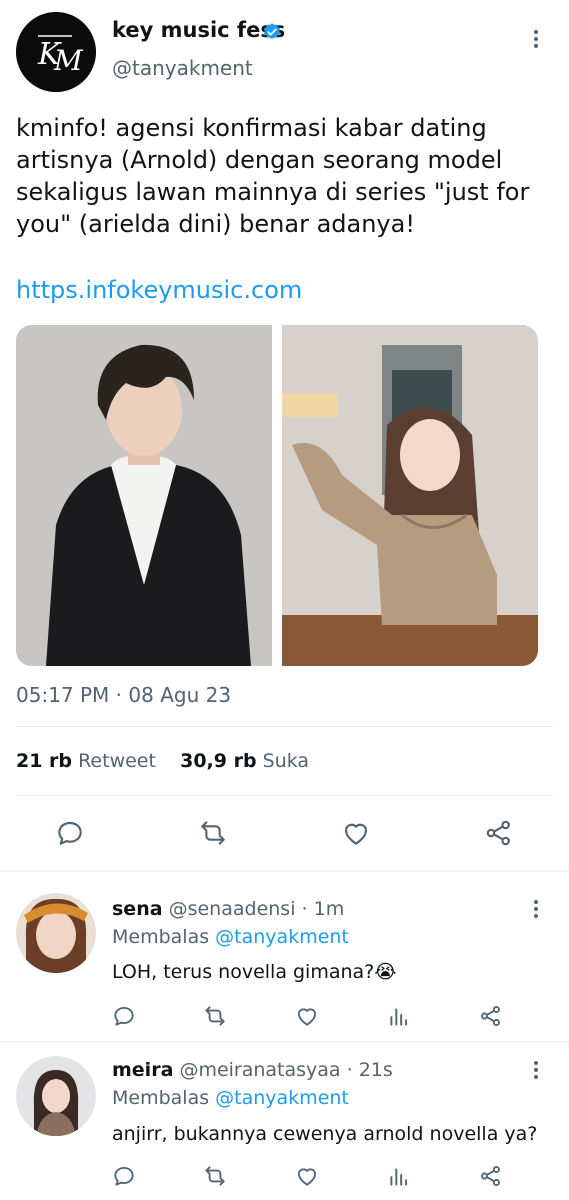 The image size is (569, 1200). I want to click on svg-text: M, so click(68, 60).